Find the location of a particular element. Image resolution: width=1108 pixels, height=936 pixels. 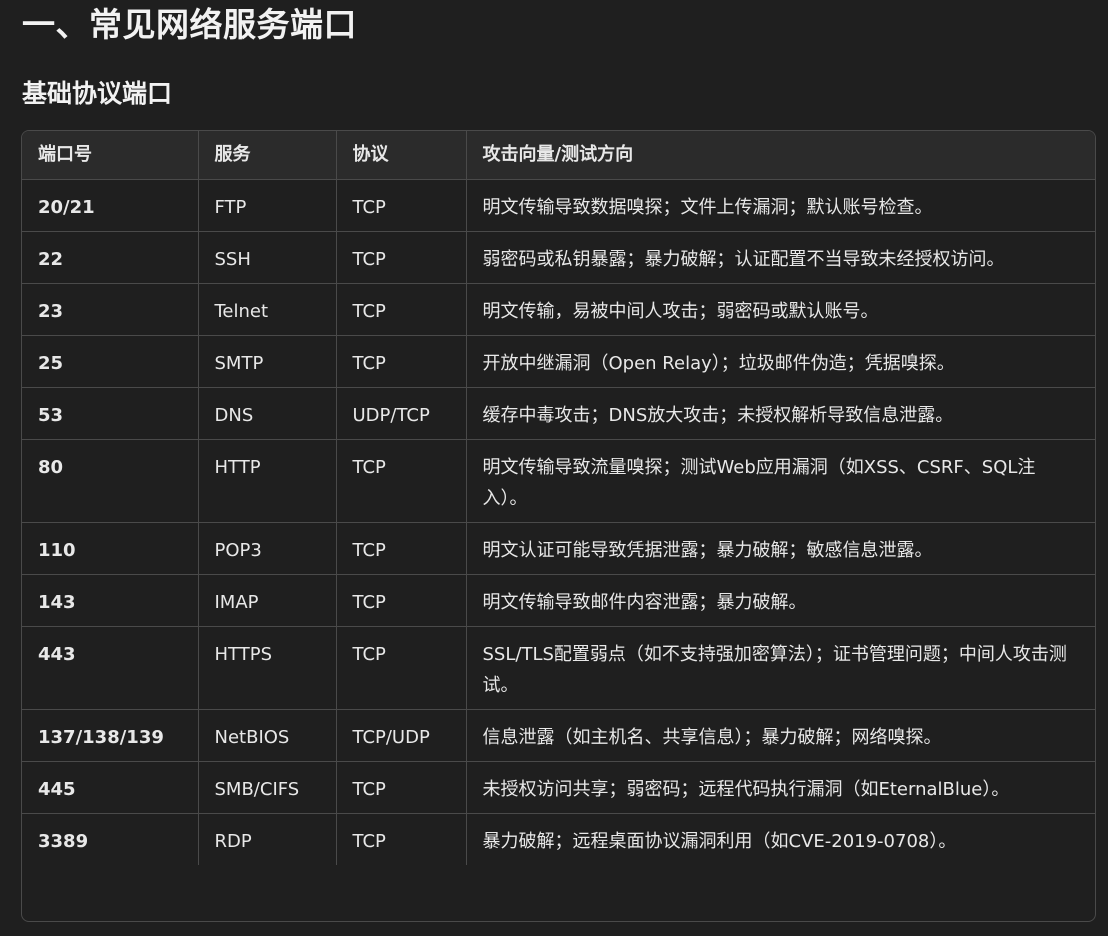

cell-service: RDP is located at coordinates (267, 839).